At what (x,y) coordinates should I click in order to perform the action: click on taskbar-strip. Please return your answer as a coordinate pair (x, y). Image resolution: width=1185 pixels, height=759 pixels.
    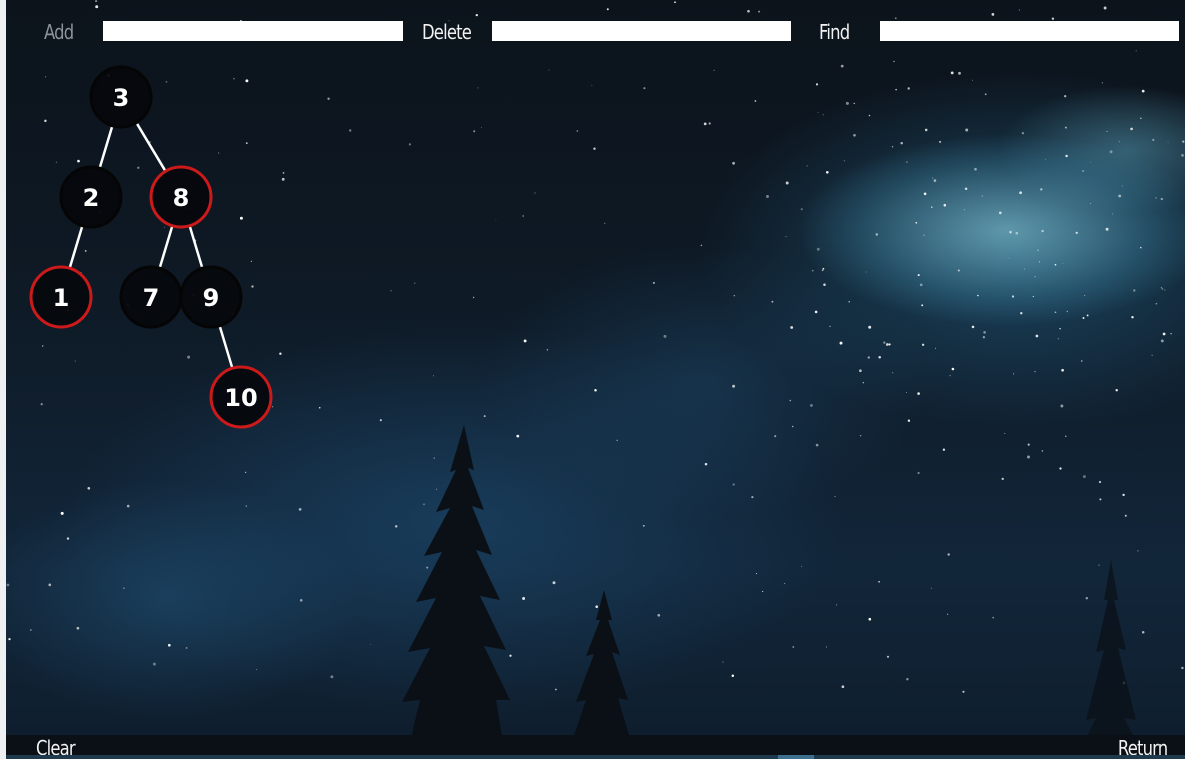
    Looking at the image, I should click on (595, 757).